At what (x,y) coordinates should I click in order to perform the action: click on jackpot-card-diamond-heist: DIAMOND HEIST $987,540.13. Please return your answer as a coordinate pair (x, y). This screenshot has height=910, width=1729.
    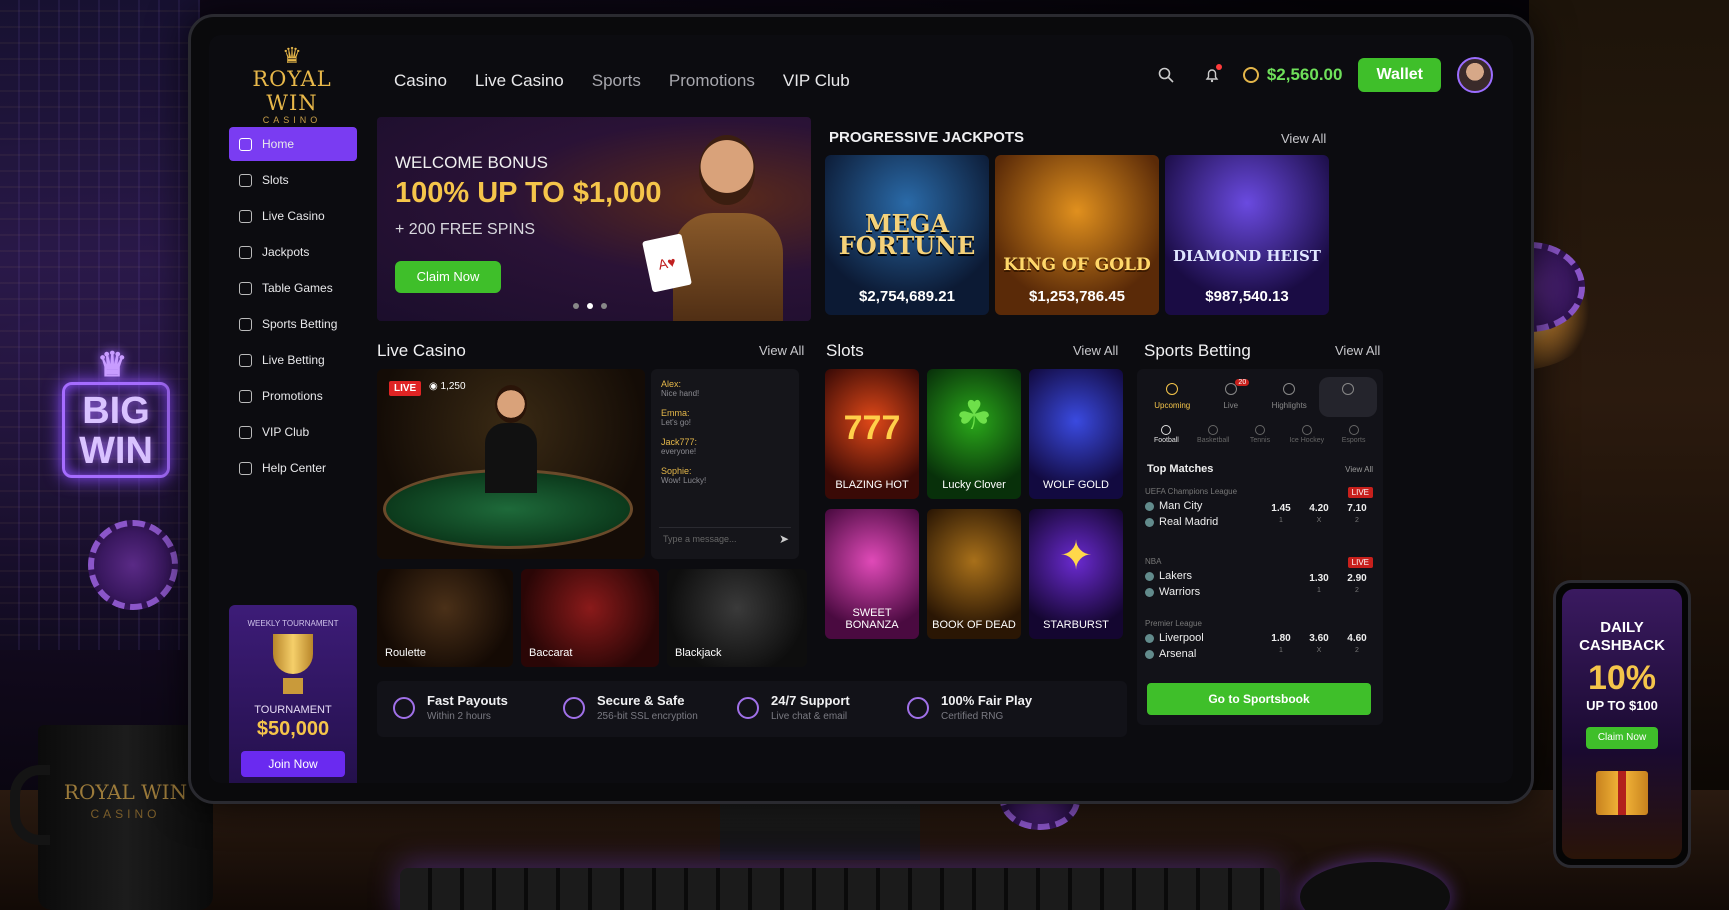
    Looking at the image, I should click on (1247, 235).